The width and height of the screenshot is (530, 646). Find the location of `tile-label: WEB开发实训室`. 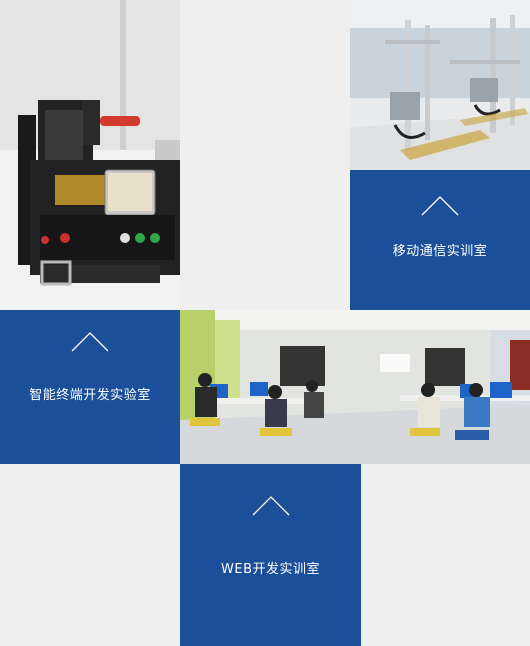

tile-label: WEB开发实训室 is located at coordinates (270, 569).